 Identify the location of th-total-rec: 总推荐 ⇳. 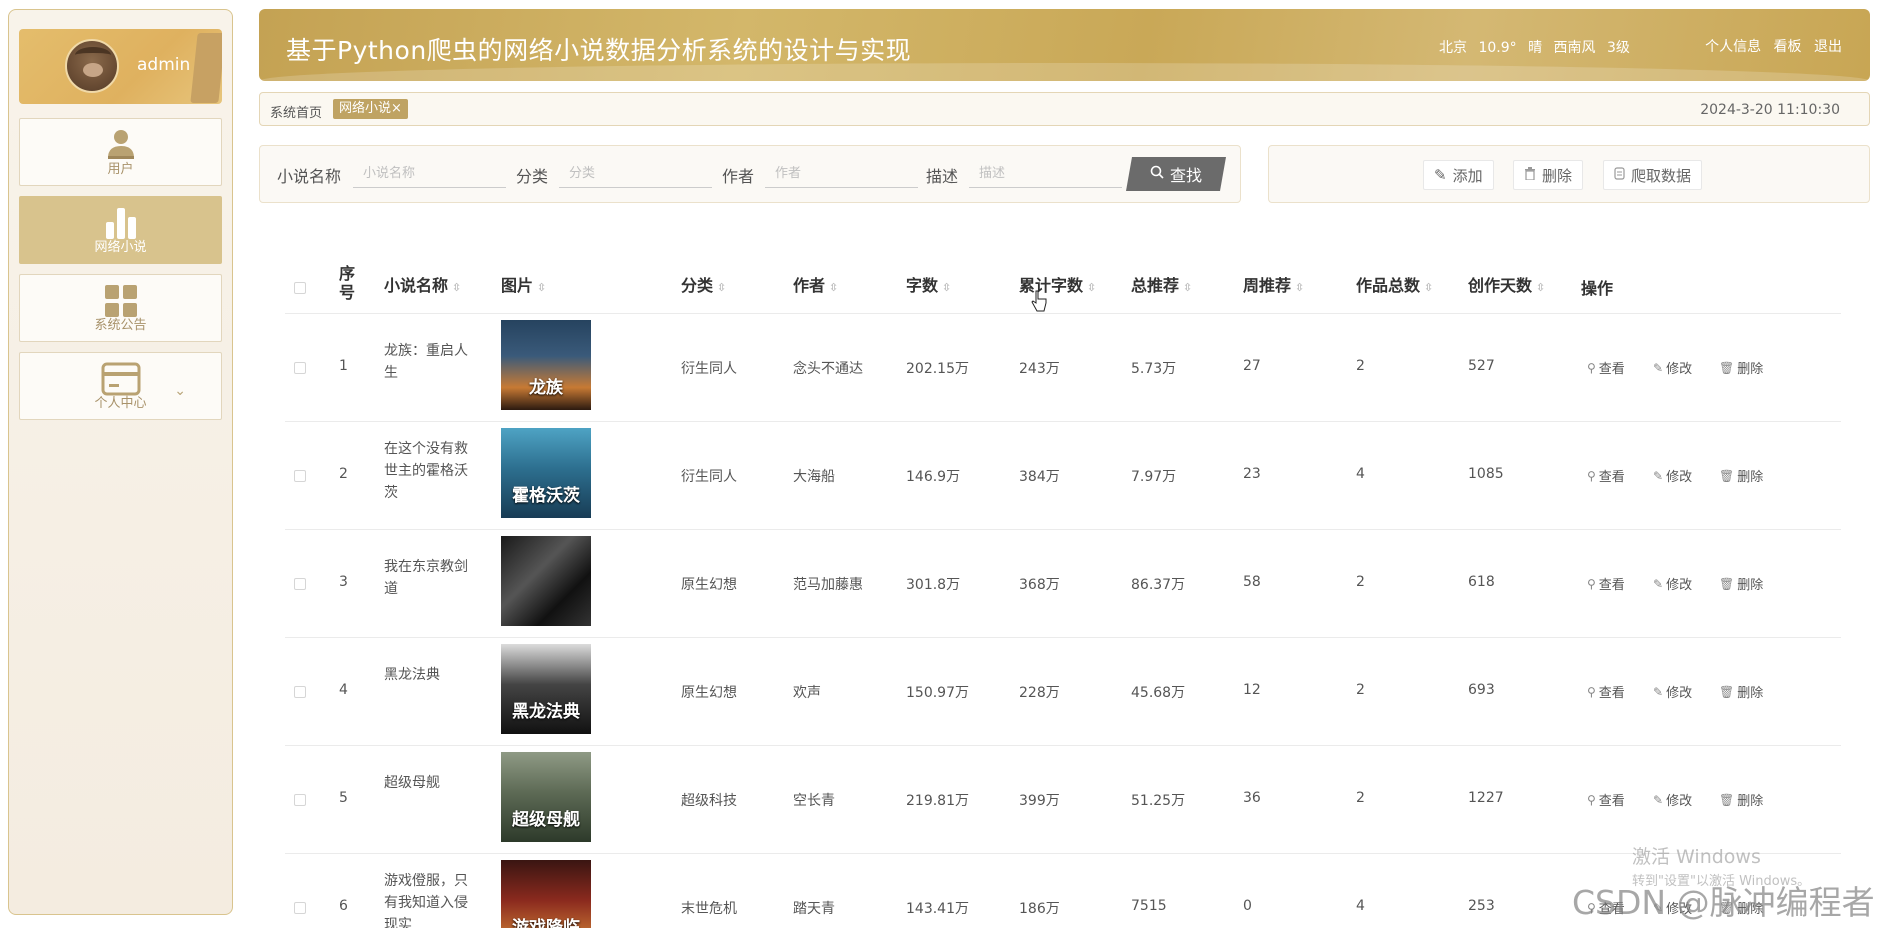
(1161, 284).